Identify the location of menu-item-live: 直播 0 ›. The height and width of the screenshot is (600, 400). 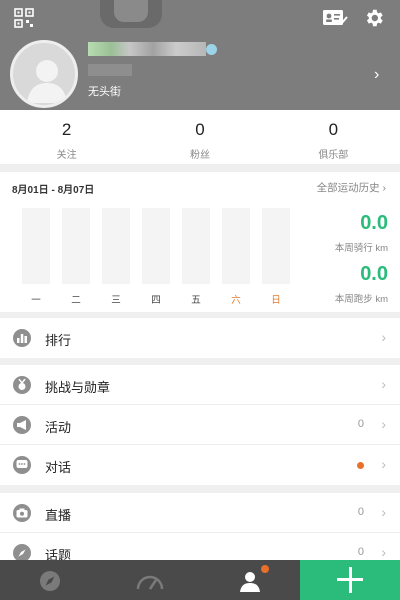
(200, 513).